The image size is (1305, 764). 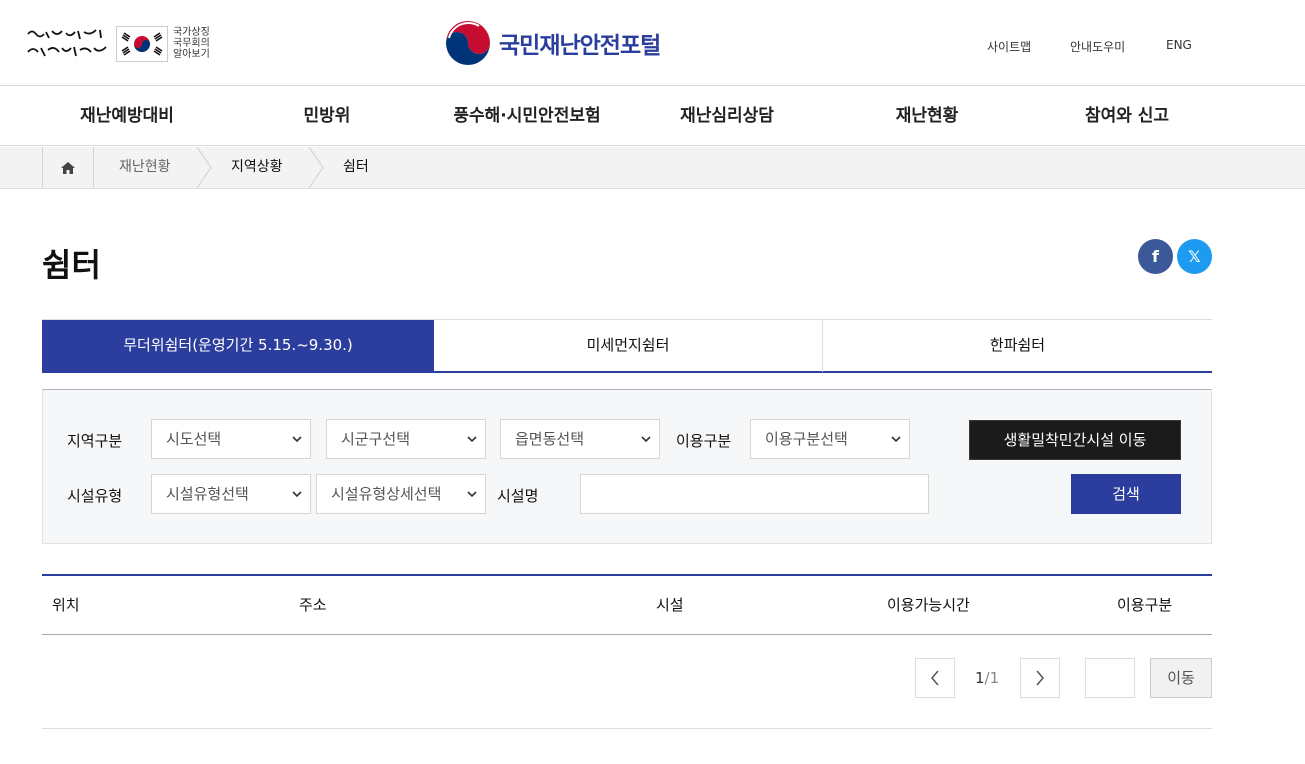 What do you see at coordinates (194, 439) in the screenshot?
I see `sido-select-value: 시도선택` at bounding box center [194, 439].